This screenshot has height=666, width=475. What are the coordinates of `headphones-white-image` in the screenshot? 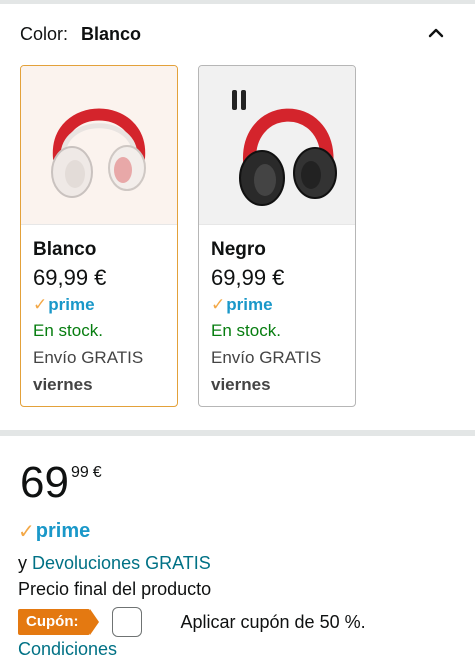 It's located at (99, 145).